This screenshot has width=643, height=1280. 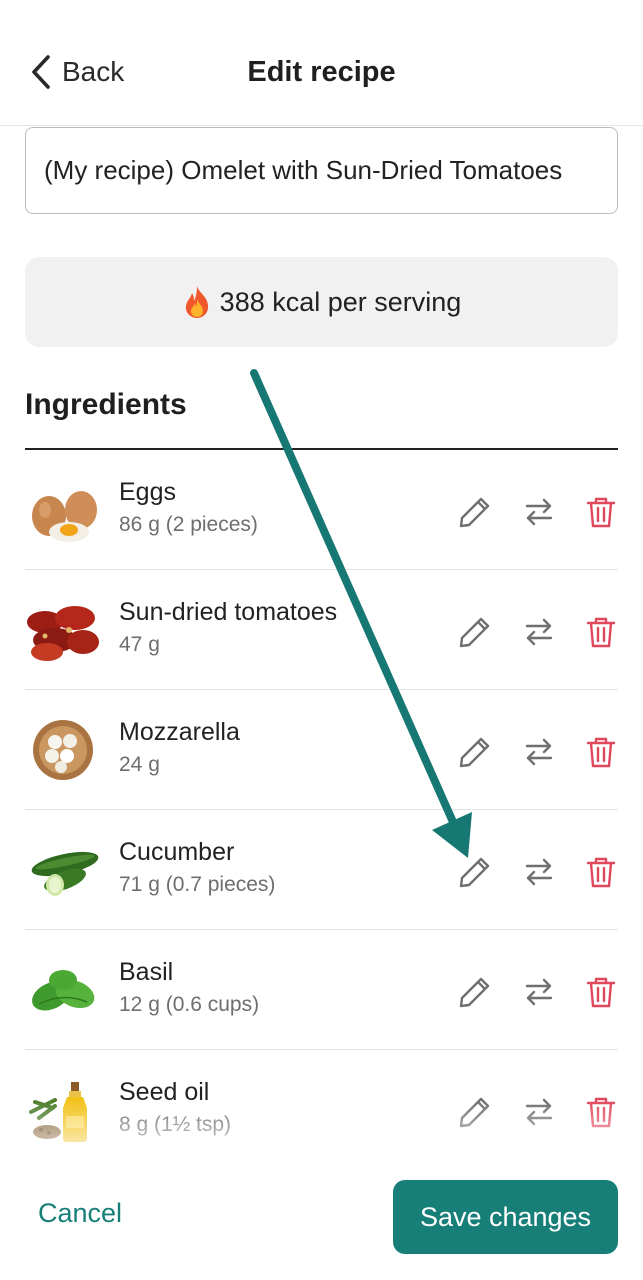 What do you see at coordinates (196, 302) in the screenshot?
I see `fire-icon` at bounding box center [196, 302].